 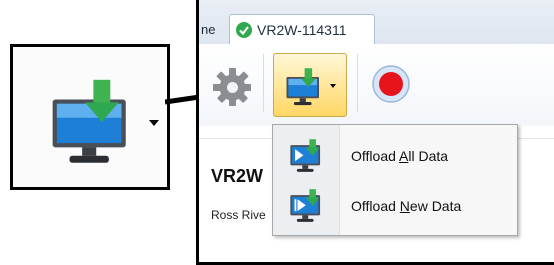 I want to click on menu-item-offload-new-label: Offload New Data, so click(x=406, y=206).